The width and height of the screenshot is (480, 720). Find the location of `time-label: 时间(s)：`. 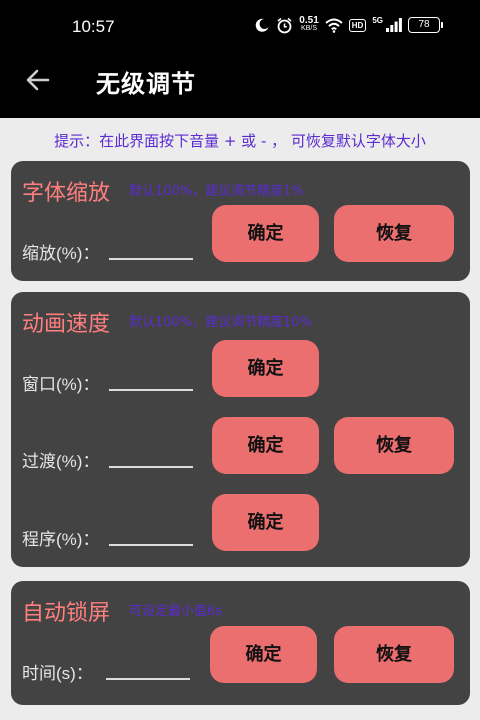

time-label: 时间(s)： is located at coordinates (57, 673).